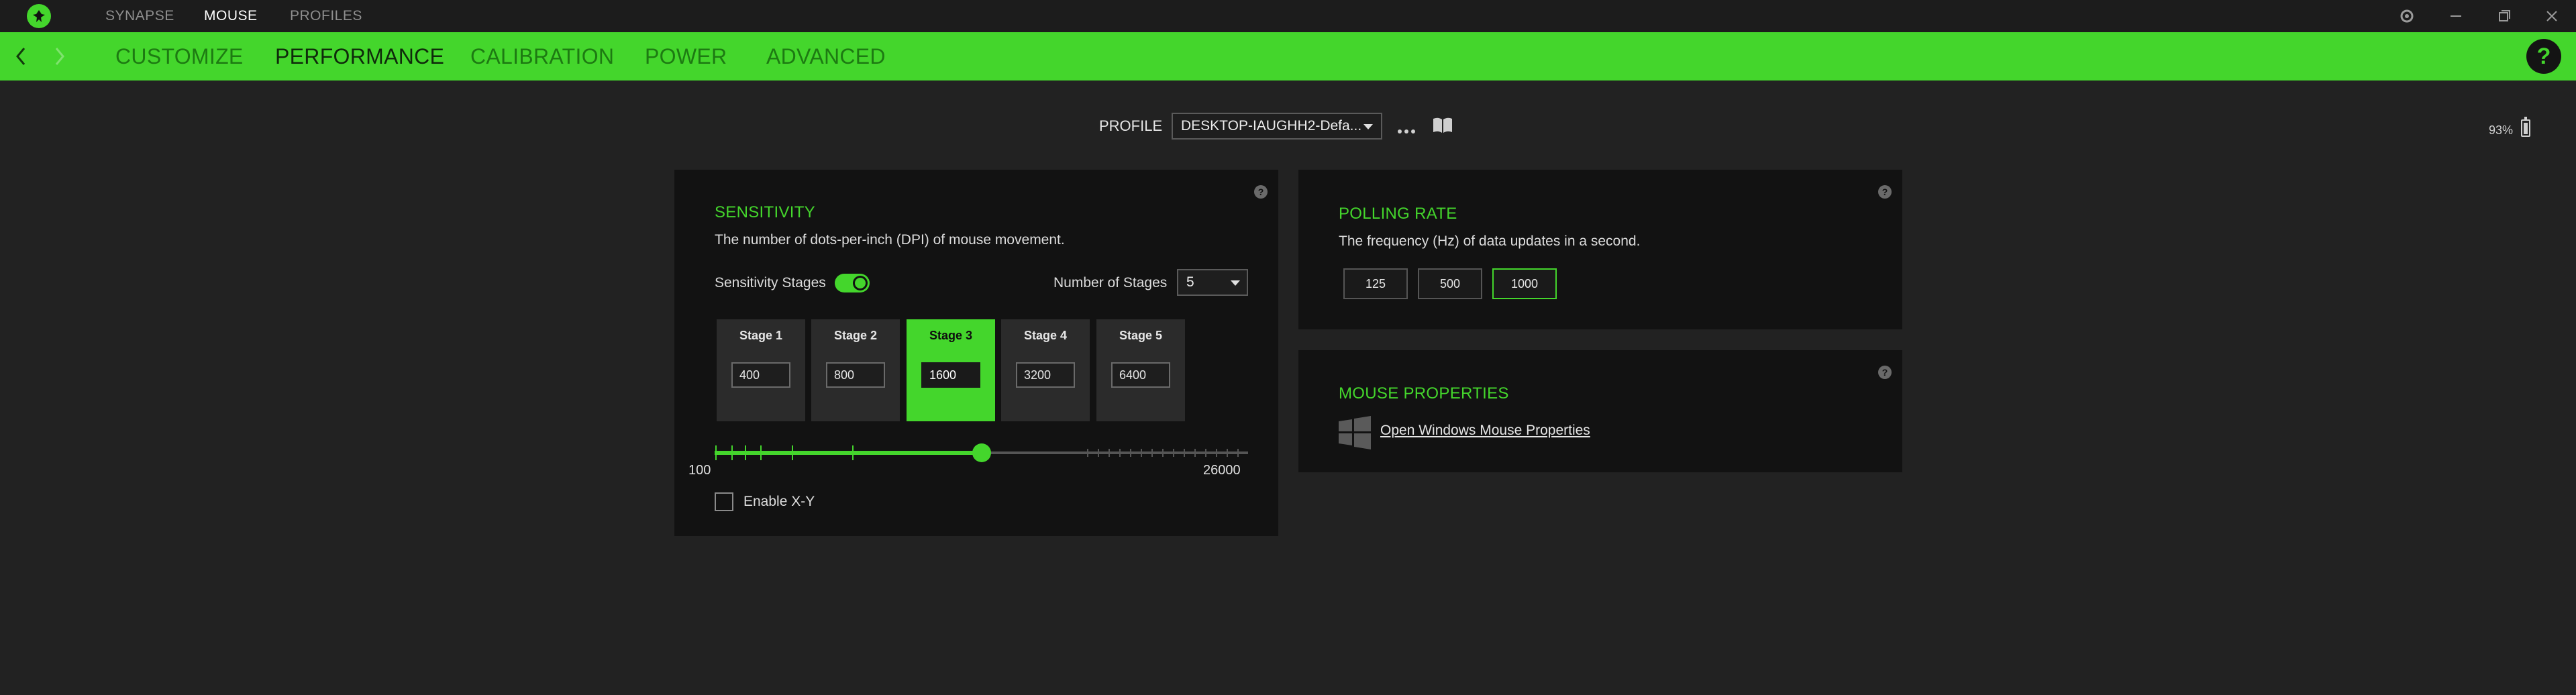  Describe the element at coordinates (2543, 57) in the screenshot. I see `help-icon: ?` at that location.